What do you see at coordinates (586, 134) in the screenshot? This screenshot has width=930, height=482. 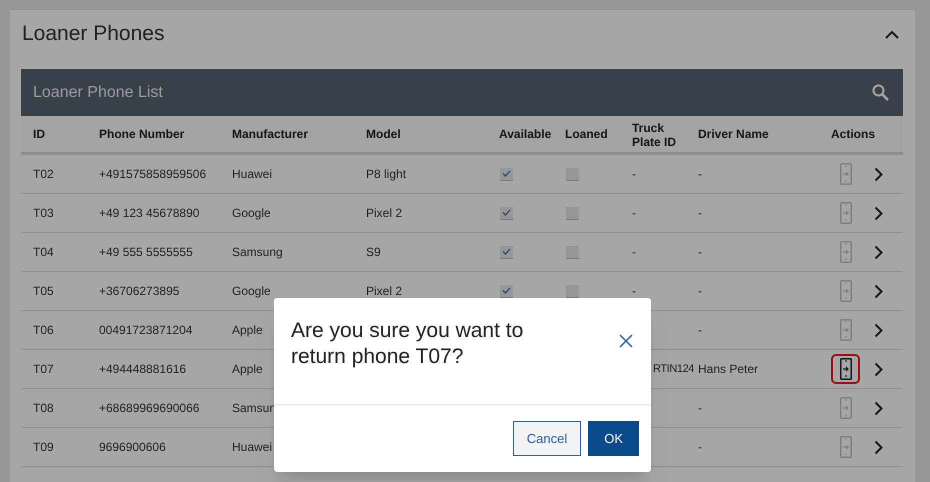 I see `column-header: Loaned` at bounding box center [586, 134].